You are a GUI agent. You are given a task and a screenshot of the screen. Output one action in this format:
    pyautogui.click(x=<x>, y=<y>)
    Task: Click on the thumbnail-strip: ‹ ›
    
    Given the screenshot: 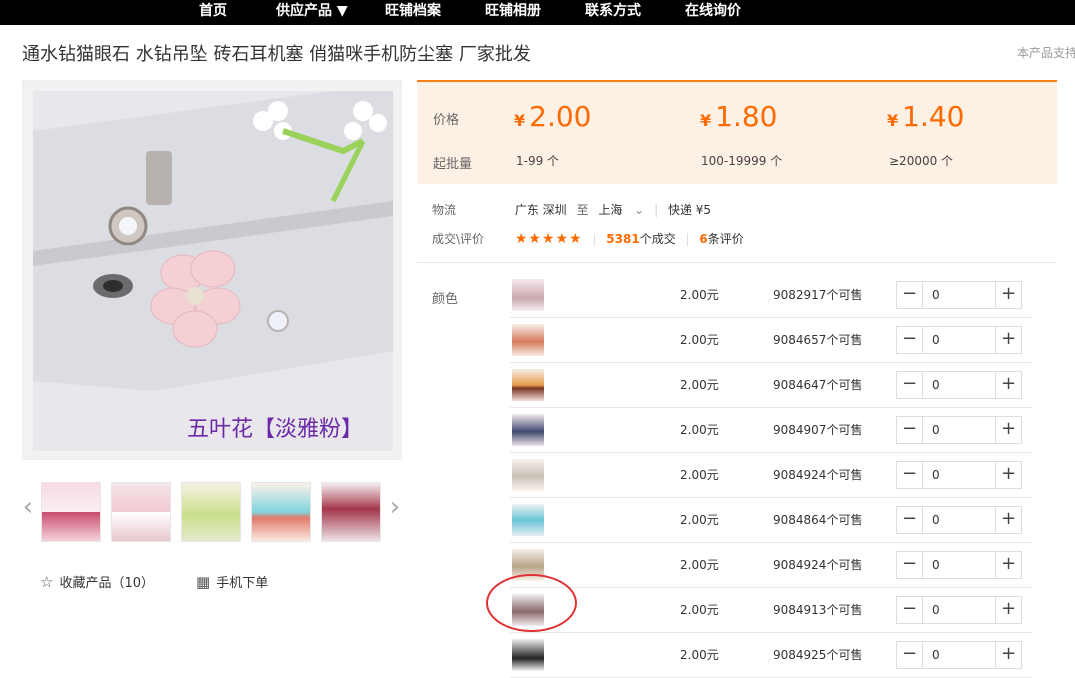 What is the action you would take?
    pyautogui.click(x=212, y=511)
    